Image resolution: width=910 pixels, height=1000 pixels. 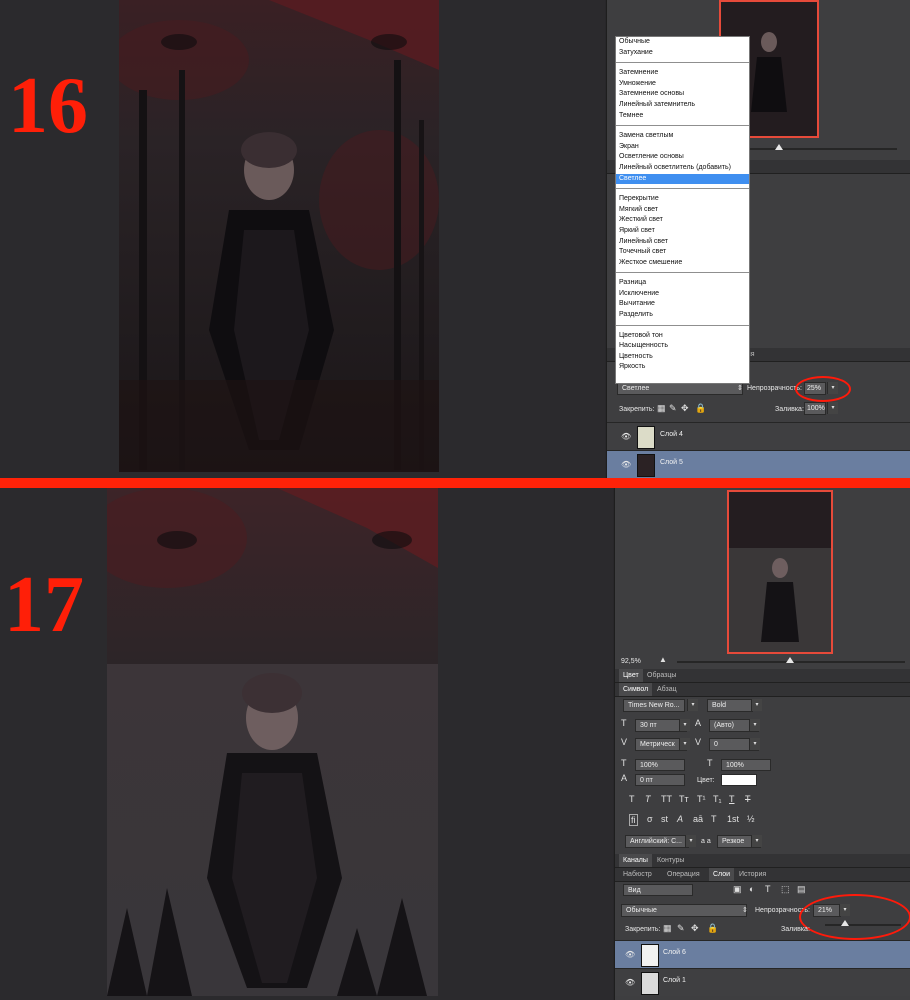 What do you see at coordinates (680, 819) in the screenshot?
I see `stylistic-alternates-icon: A` at bounding box center [680, 819].